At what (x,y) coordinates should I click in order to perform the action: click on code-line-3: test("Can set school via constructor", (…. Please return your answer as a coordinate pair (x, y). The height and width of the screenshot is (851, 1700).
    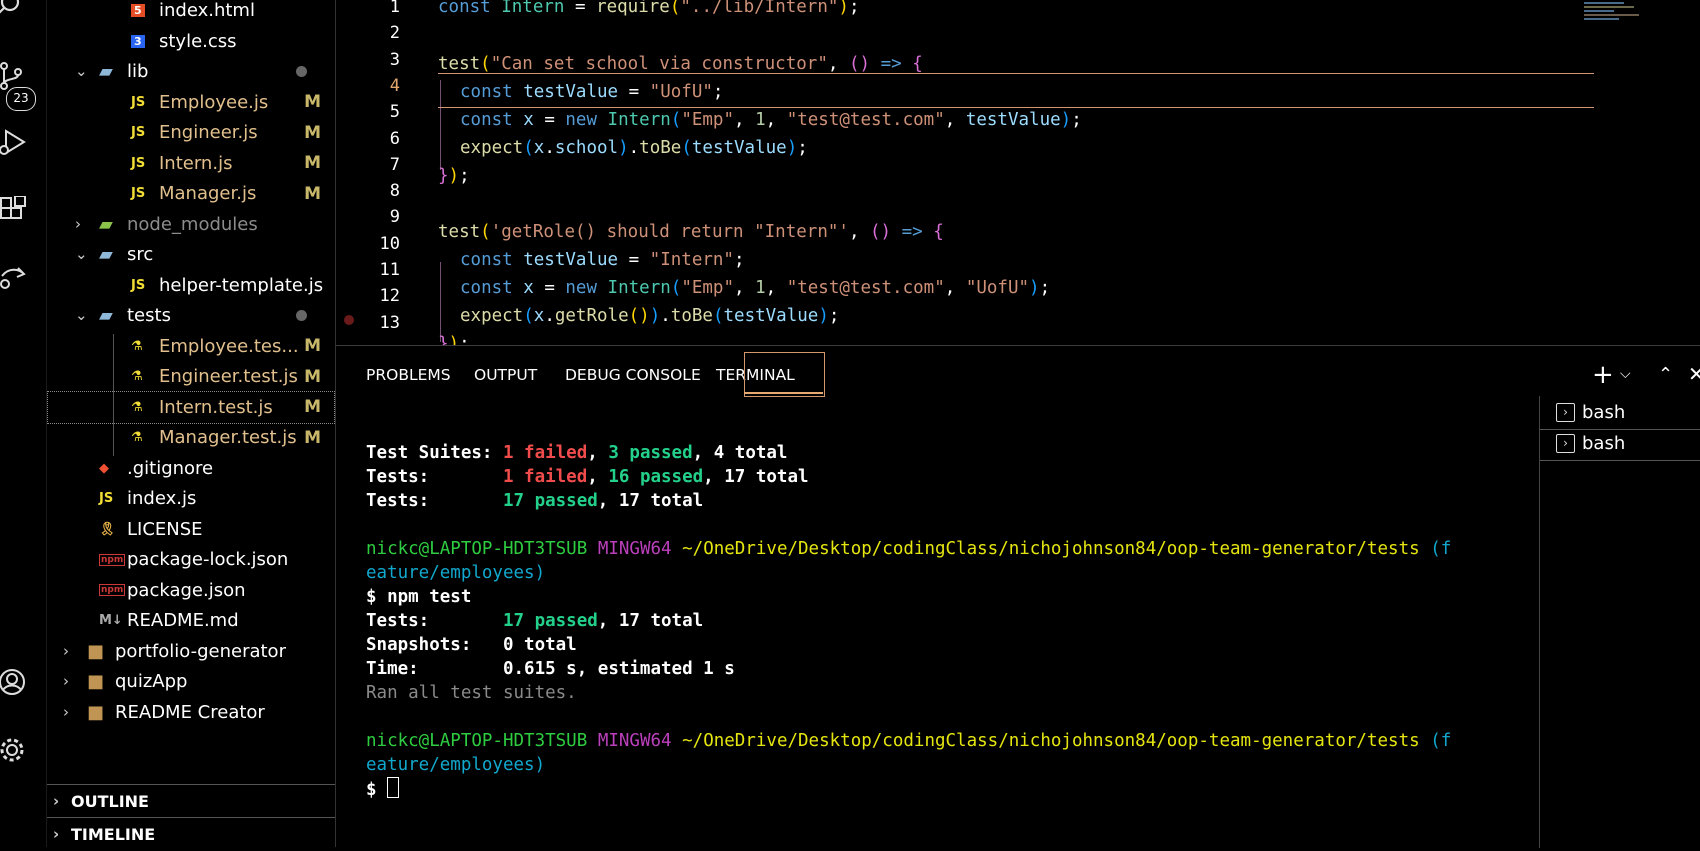
    Looking at the image, I should click on (680, 64).